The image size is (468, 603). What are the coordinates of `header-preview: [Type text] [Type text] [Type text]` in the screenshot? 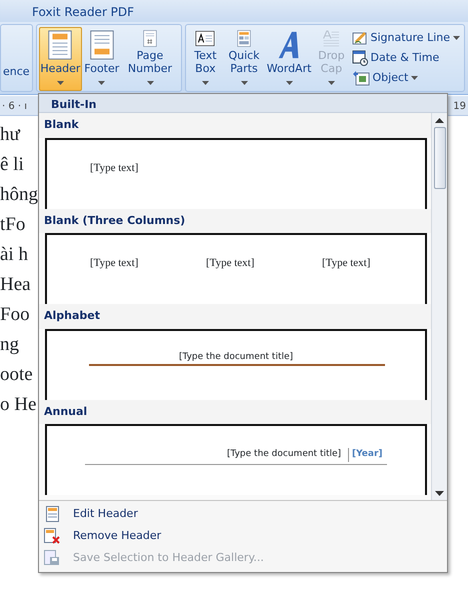 It's located at (236, 268).